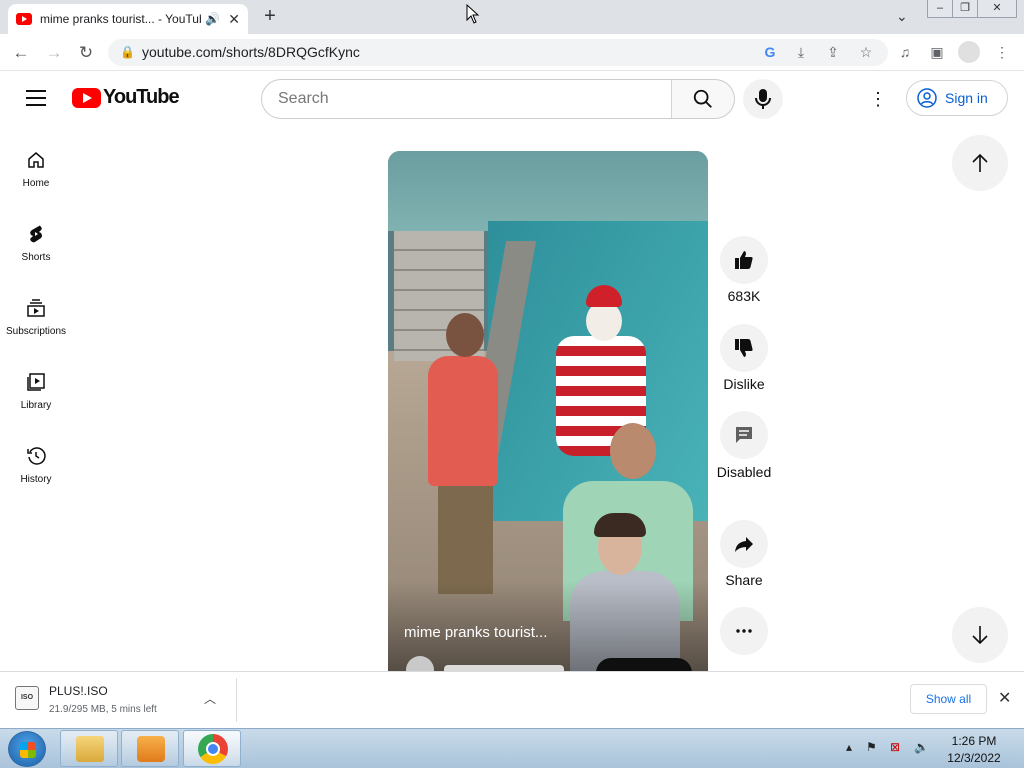 Image resolution: width=1024 pixels, height=768 pixels. I want to click on start-button, so click(27, 749).